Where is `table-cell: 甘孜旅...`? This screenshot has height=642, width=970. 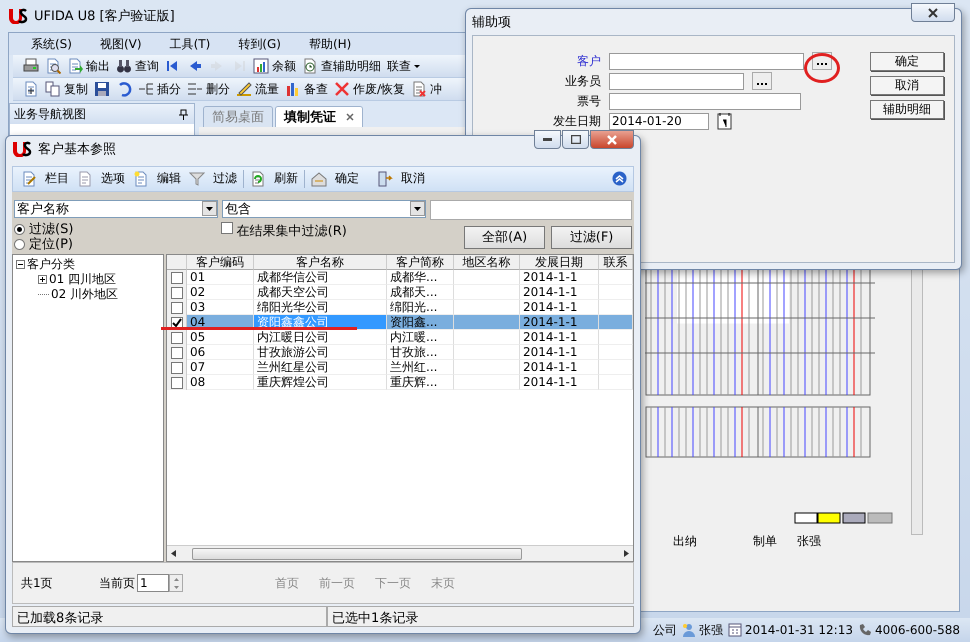 table-cell: 甘孜旅... is located at coordinates (420, 352).